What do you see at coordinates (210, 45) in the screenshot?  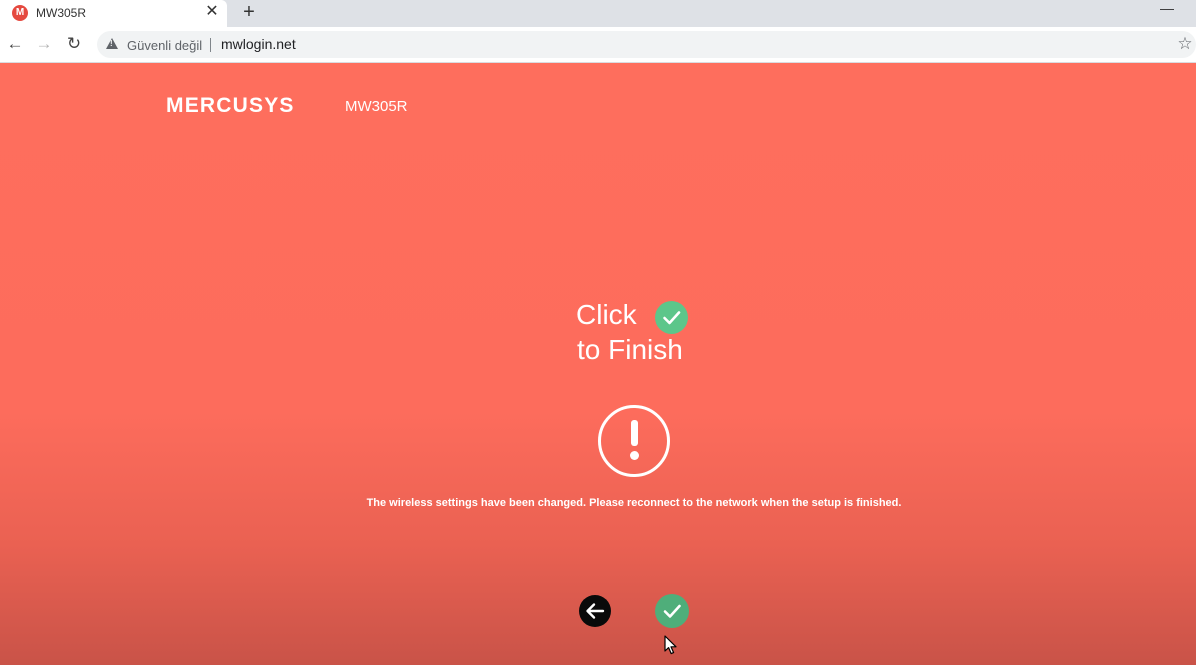 I see `address-divider` at bounding box center [210, 45].